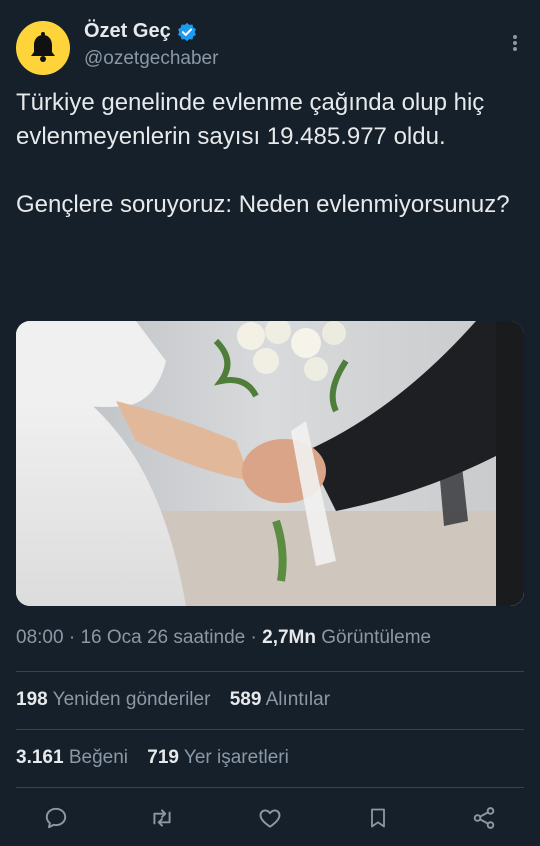 Image resolution: width=540 pixels, height=846 pixels. I want to click on action-bar, so click(270, 818).